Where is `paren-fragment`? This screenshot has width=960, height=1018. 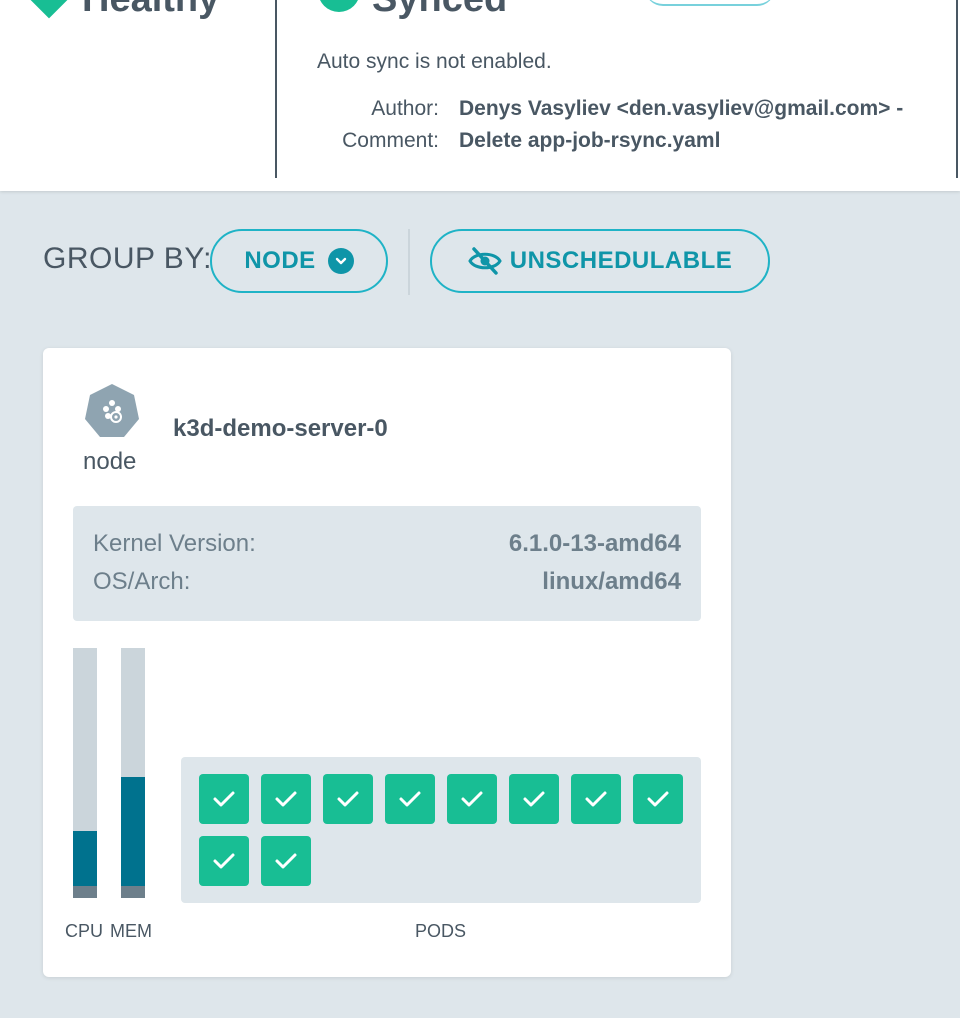 paren-fragment is located at coordinates (710, 3).